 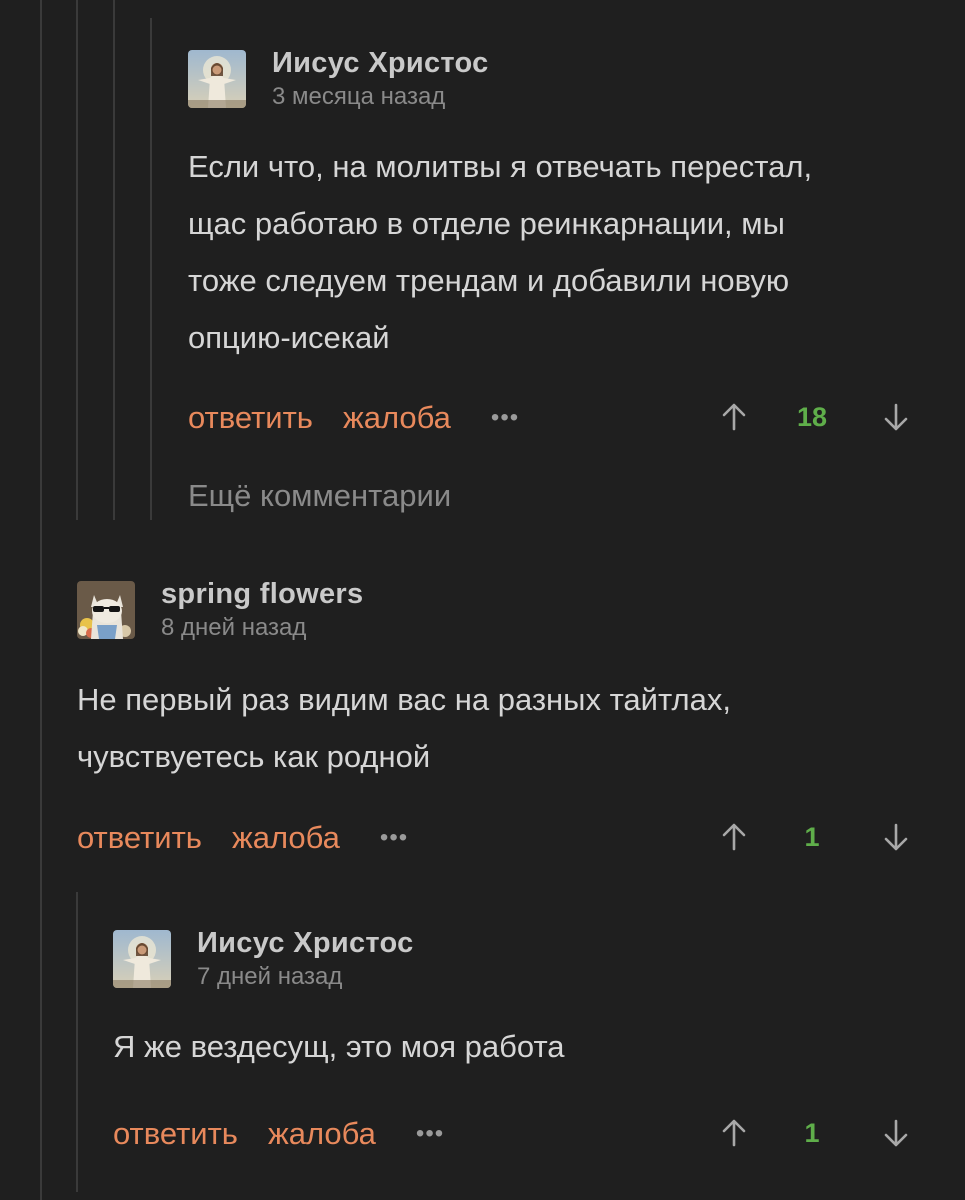 I want to click on cat-avatar-image, so click(x=106, y=610).